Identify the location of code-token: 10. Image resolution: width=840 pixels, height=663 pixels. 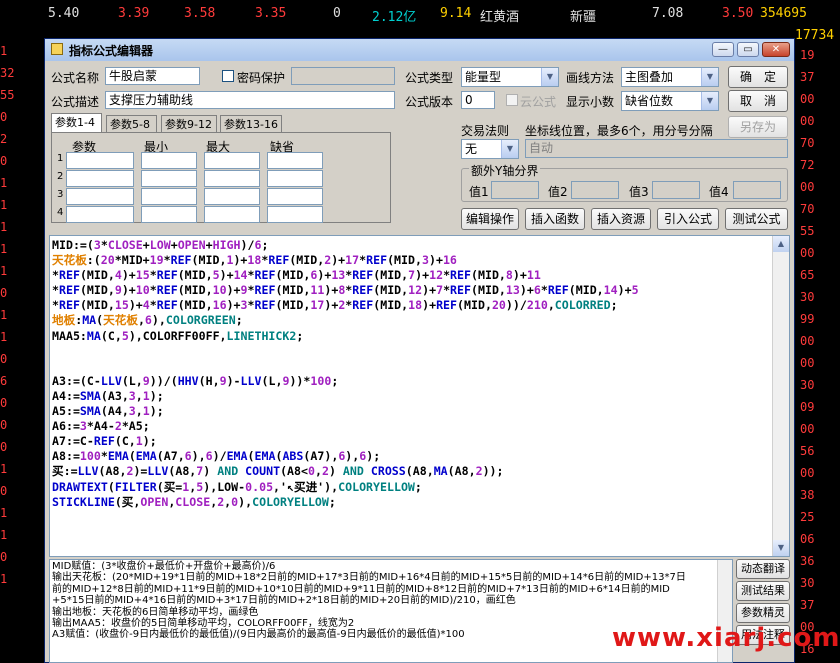
(219, 290).